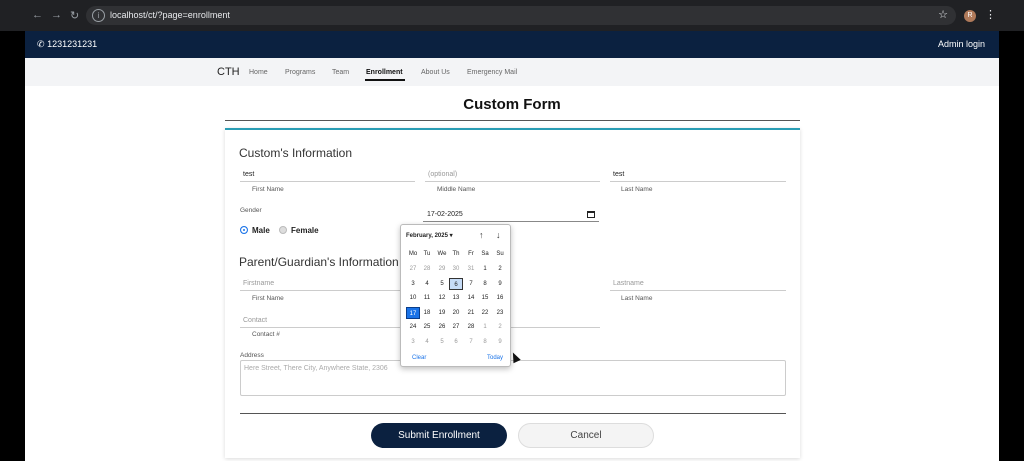 This screenshot has height=461, width=1024. What do you see at coordinates (471, 313) in the screenshot?
I see `calendar-day: 21` at bounding box center [471, 313].